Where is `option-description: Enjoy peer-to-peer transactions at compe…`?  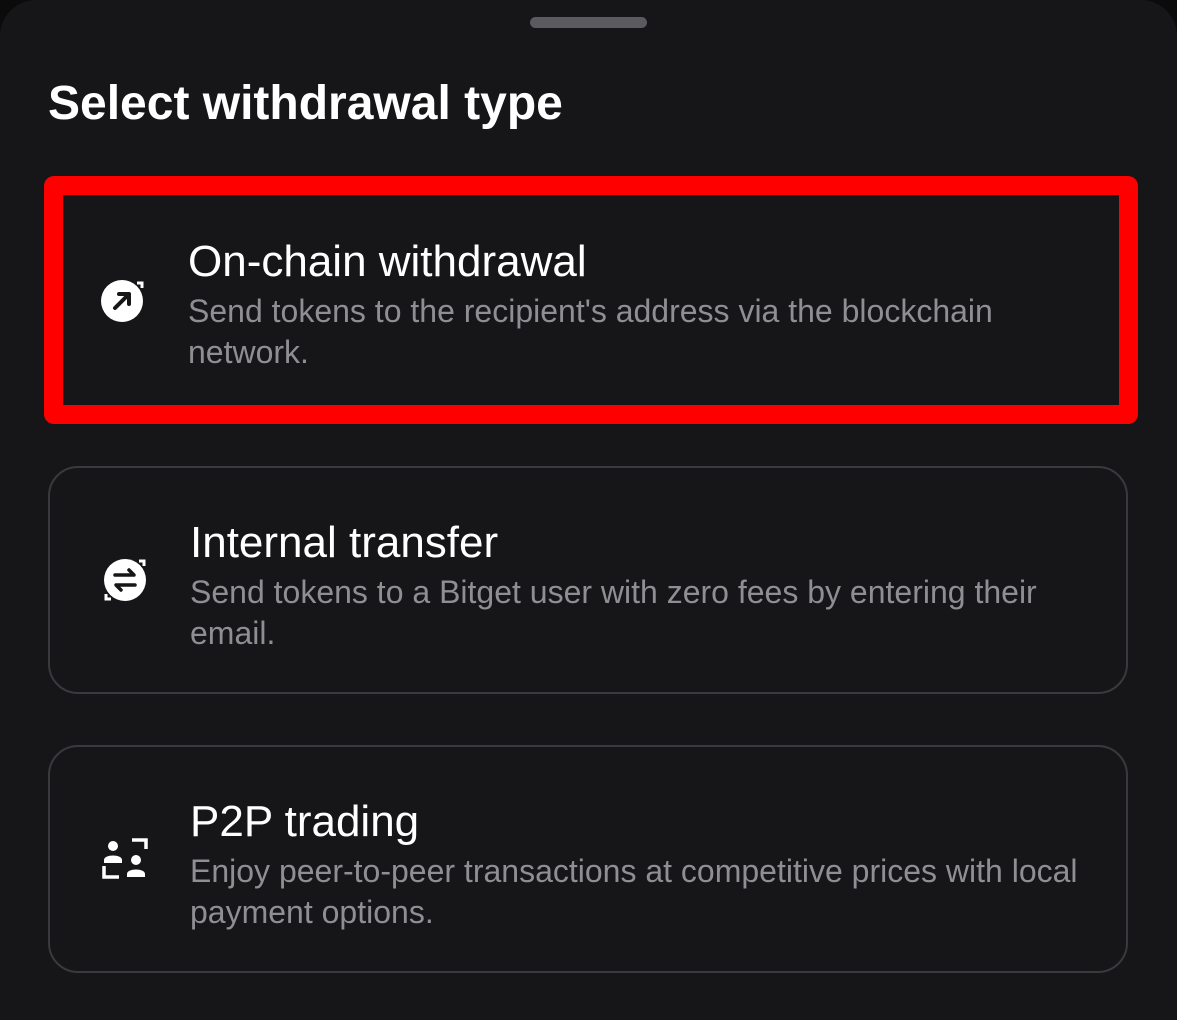 option-description: Enjoy peer-to-peer transactions at compe… is located at coordinates (634, 891).